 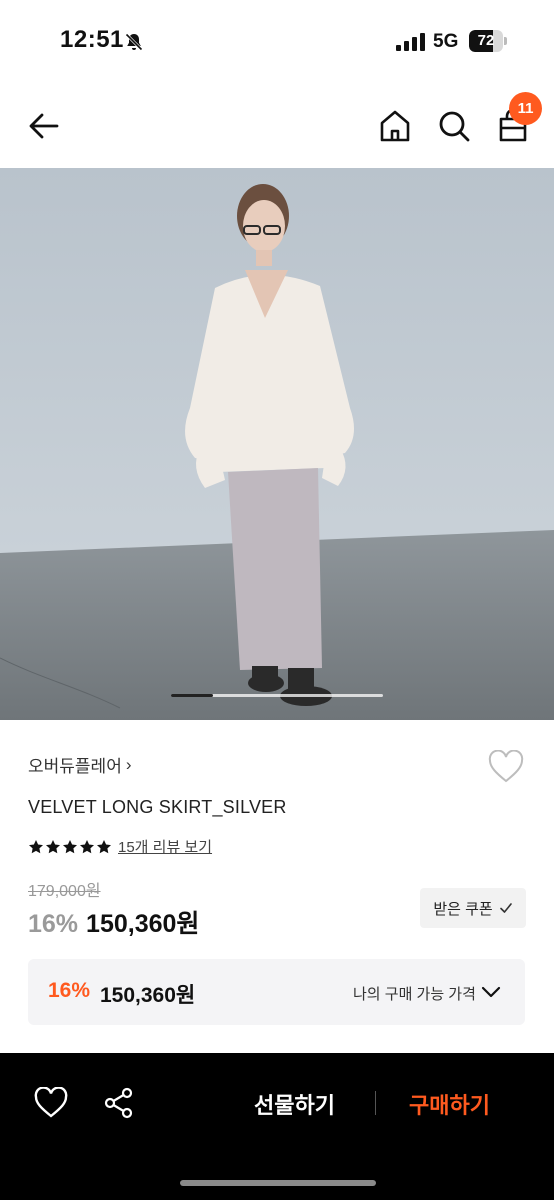 I want to click on network-label: 5G, so click(x=446, y=41).